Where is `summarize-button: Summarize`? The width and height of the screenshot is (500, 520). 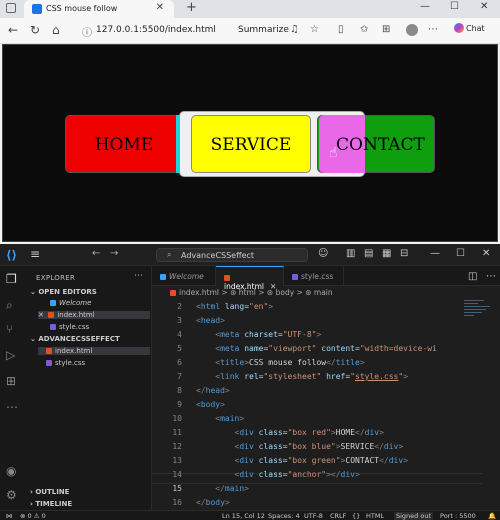 summarize-button: Summarize is located at coordinates (263, 30).